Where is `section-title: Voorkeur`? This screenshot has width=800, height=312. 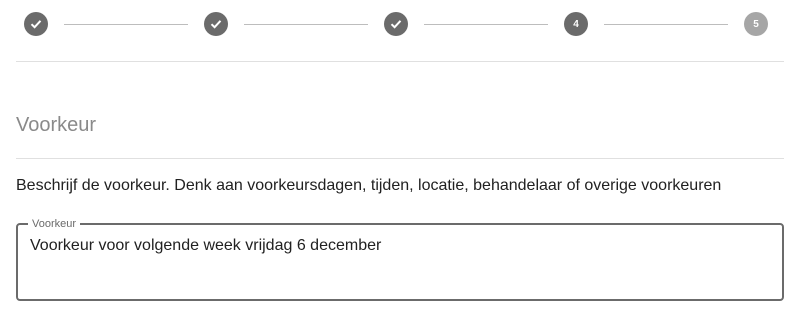
section-title: Voorkeur is located at coordinates (56, 125).